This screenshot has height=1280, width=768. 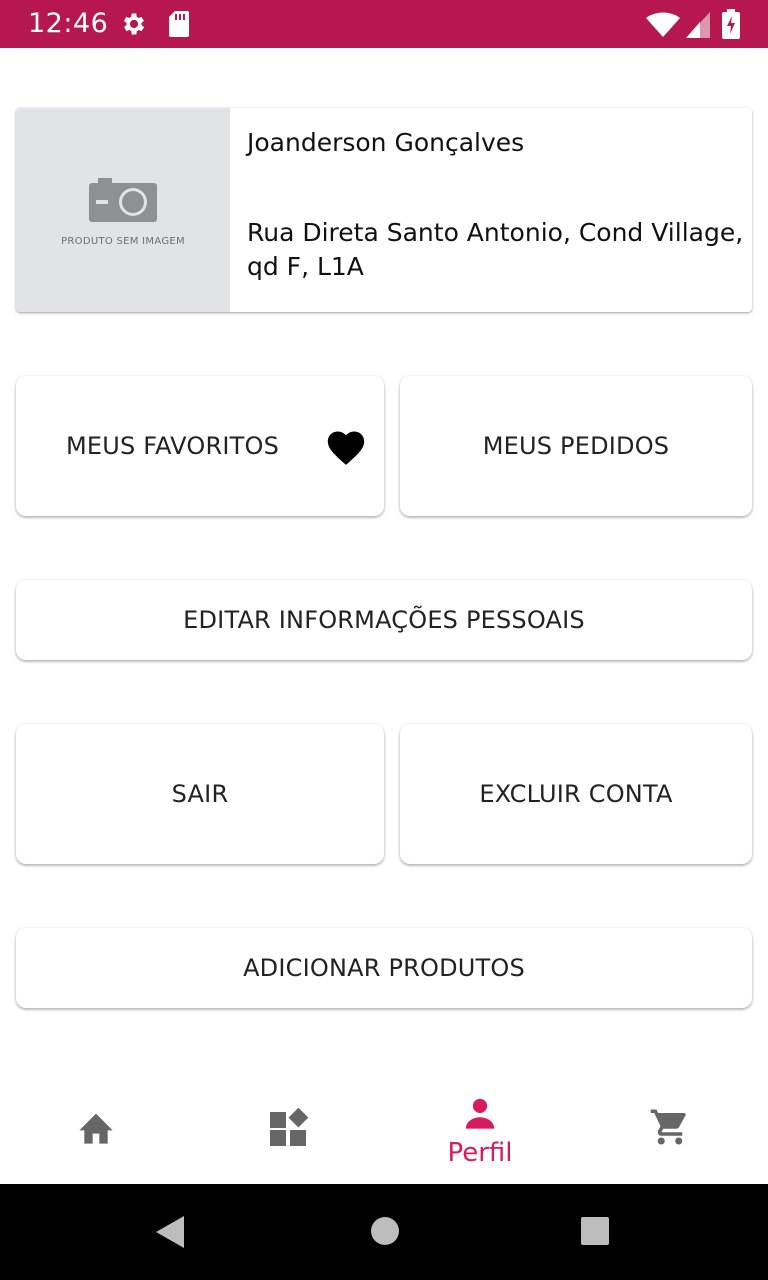 What do you see at coordinates (698, 27) in the screenshot?
I see `signal-icon` at bounding box center [698, 27].